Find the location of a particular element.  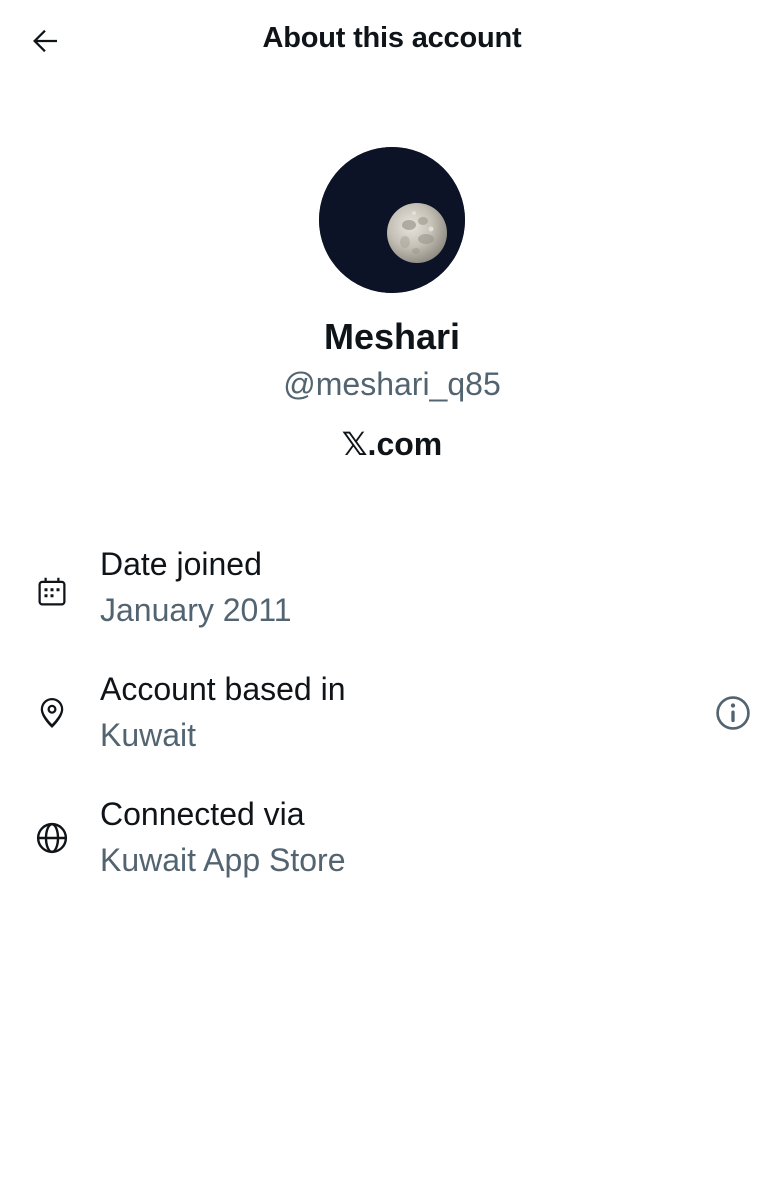

platform-label: 𝕏.com is located at coordinates (392, 444).